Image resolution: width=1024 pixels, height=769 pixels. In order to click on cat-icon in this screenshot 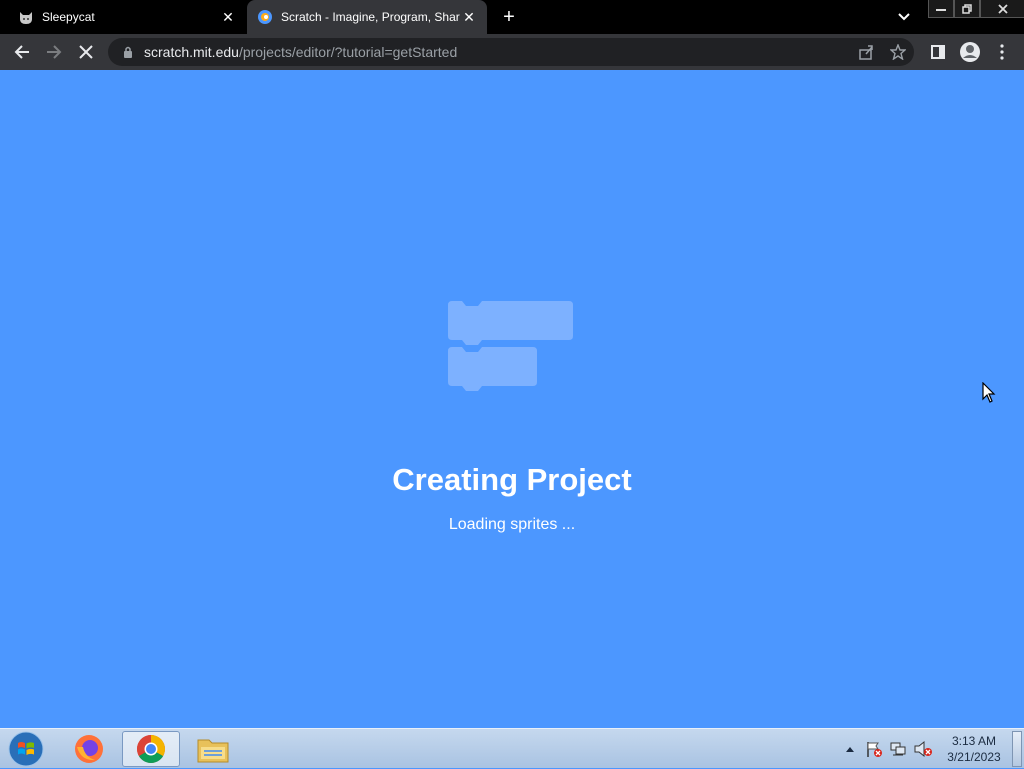, I will do `click(26, 17)`.